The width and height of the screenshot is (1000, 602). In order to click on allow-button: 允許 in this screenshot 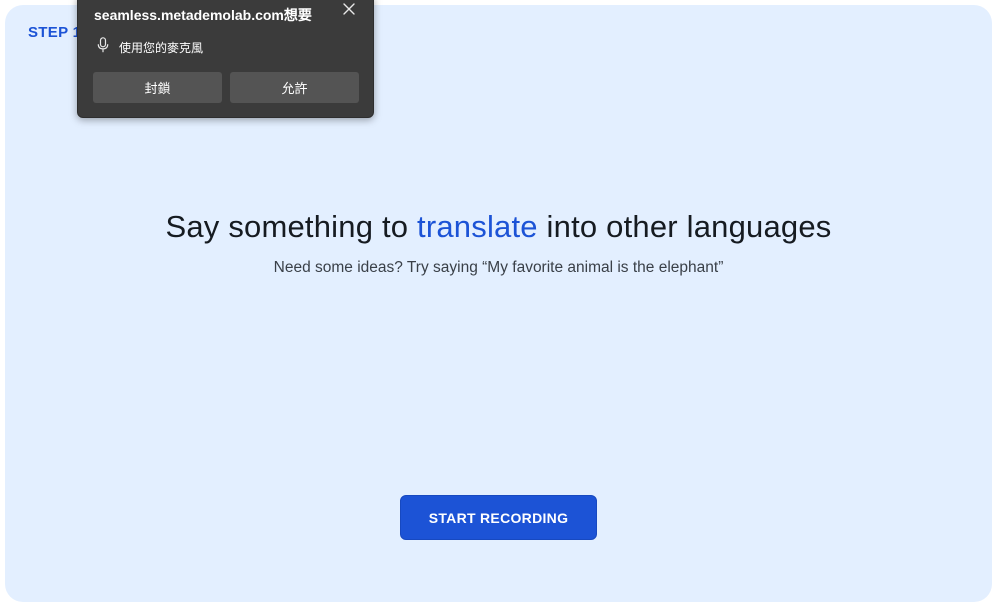, I will do `click(294, 87)`.